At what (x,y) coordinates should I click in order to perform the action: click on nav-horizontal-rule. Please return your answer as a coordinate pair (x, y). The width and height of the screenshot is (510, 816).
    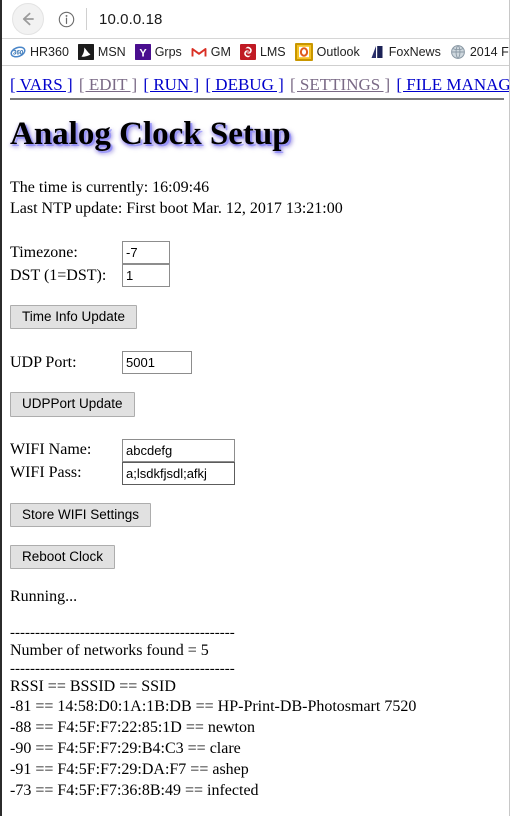
    Looking at the image, I should click on (257, 99).